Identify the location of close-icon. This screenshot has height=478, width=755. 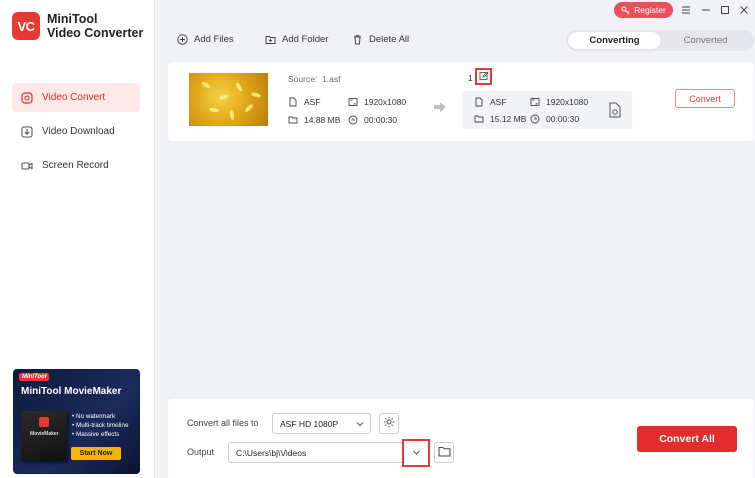
(744, 10).